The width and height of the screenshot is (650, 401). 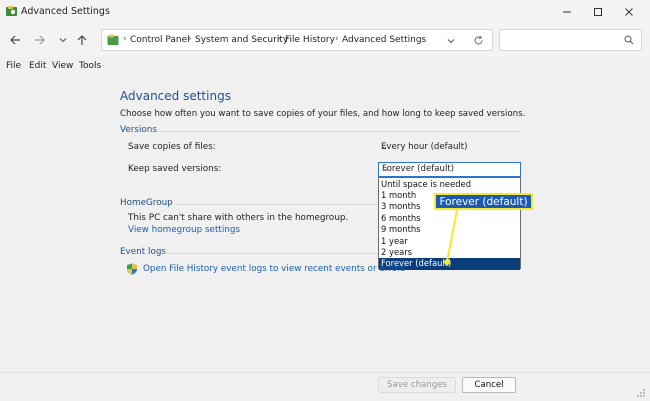 What do you see at coordinates (62, 66) in the screenshot?
I see `menu-view: View` at bounding box center [62, 66].